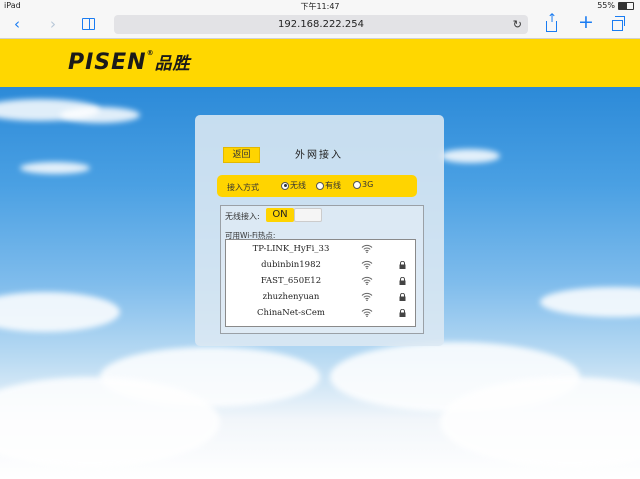 Image resolution: width=640 pixels, height=479 pixels. I want to click on url-text: 192.168.222.254, so click(321, 24).